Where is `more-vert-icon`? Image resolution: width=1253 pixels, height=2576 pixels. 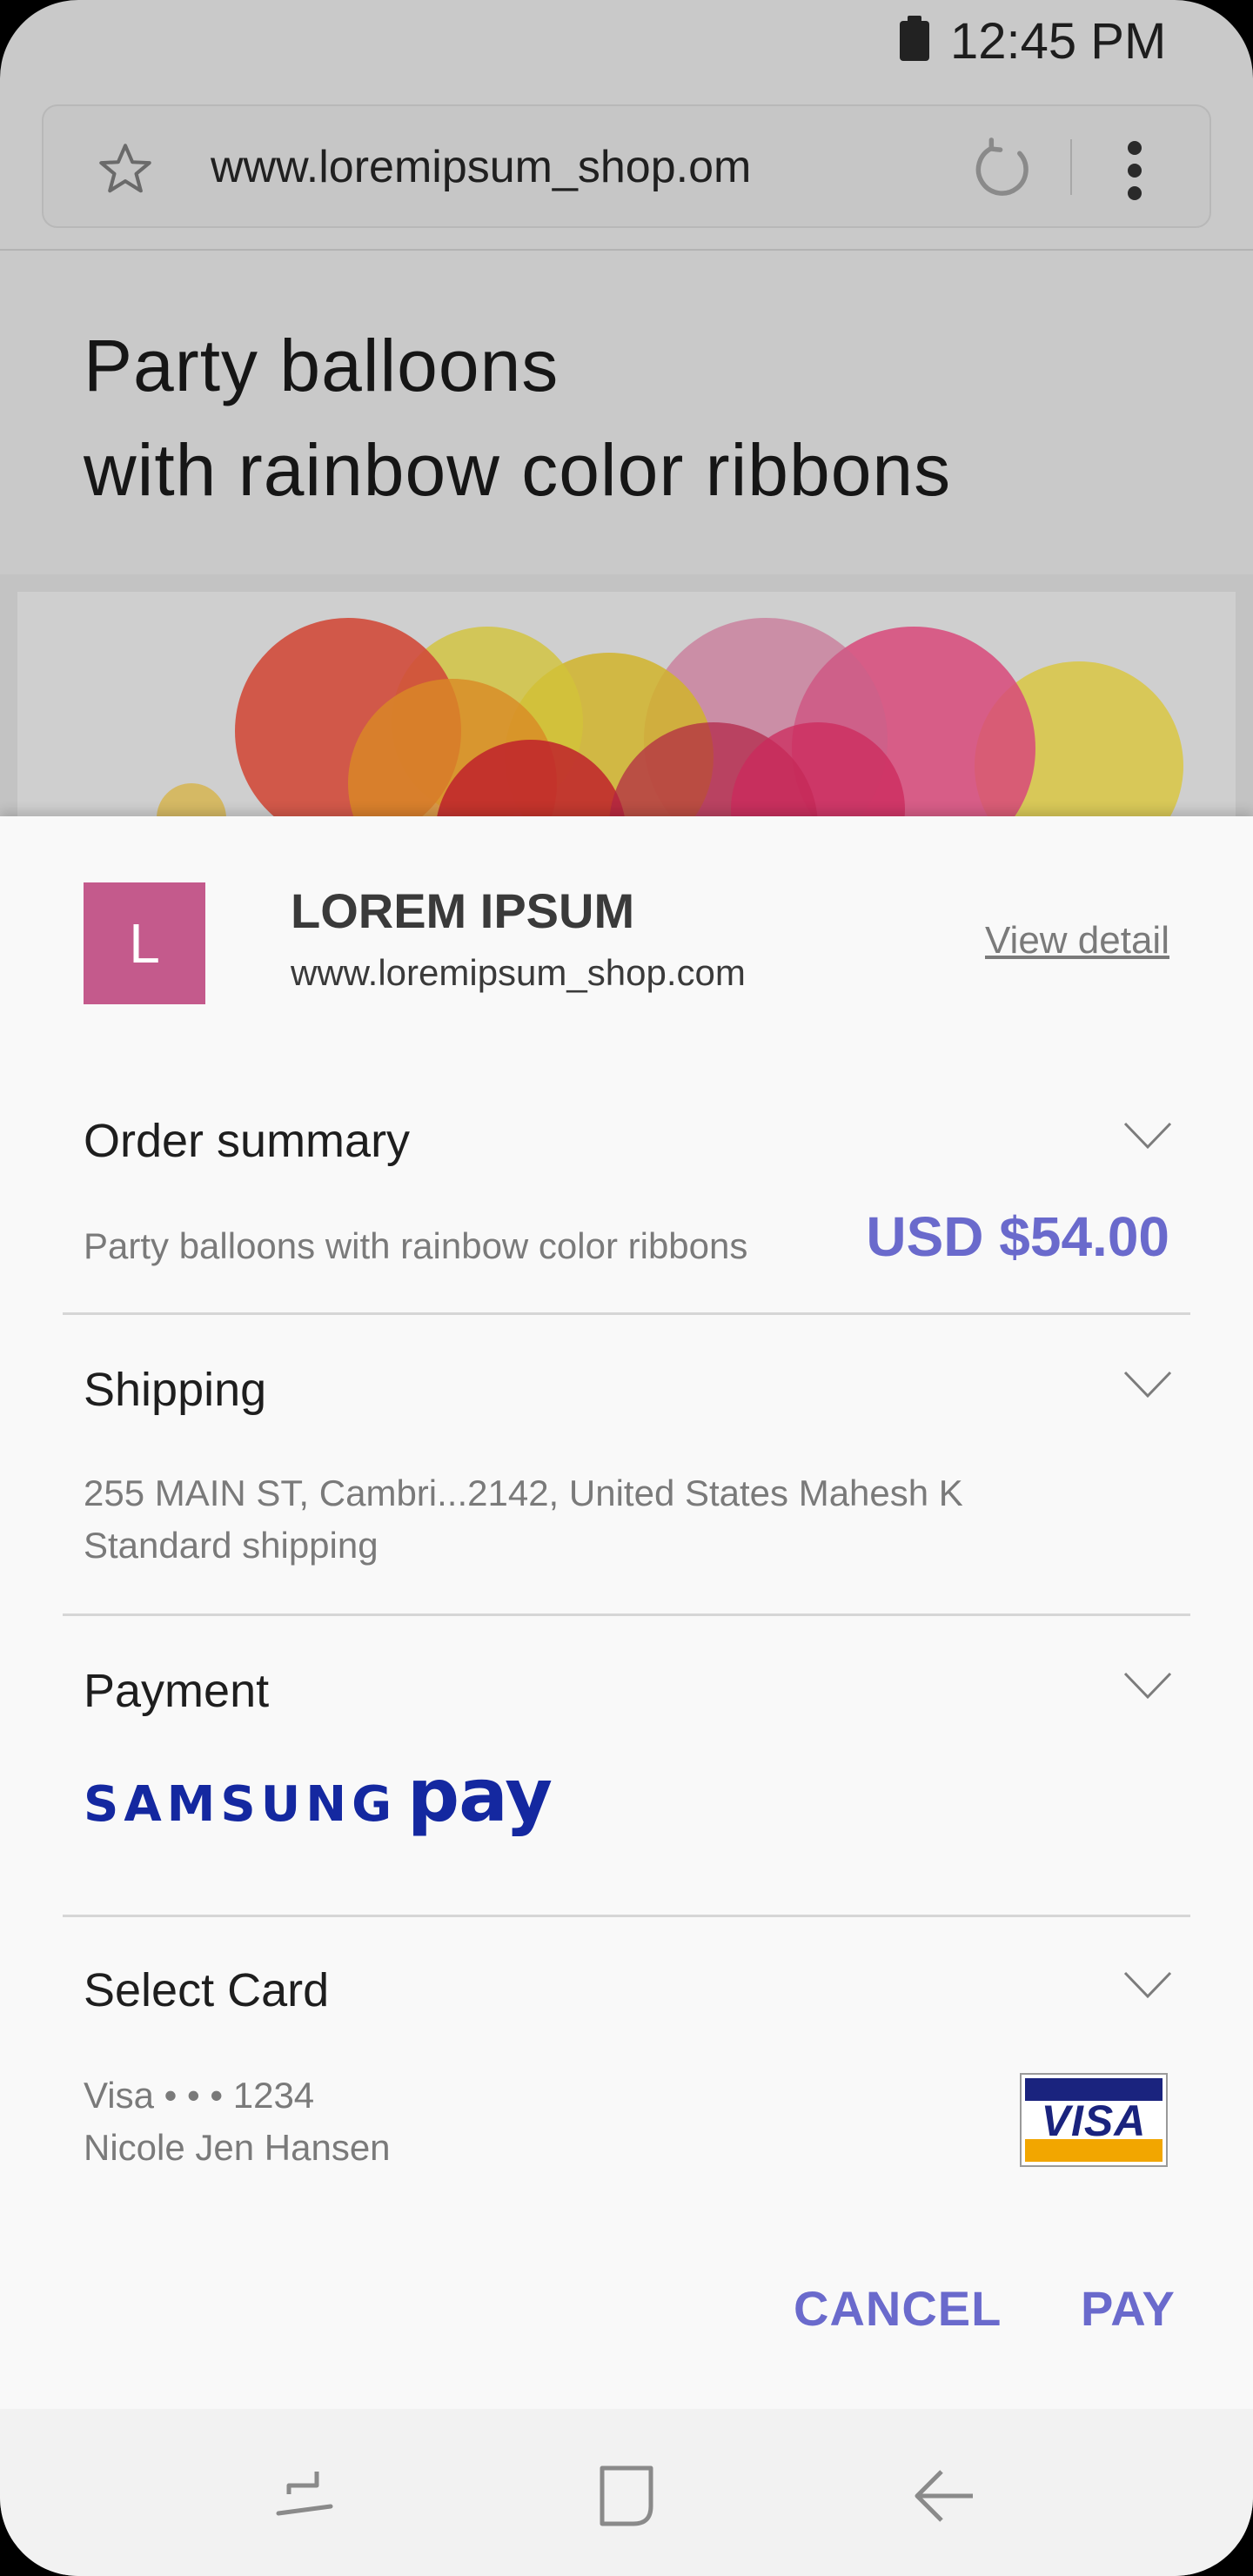
more-vert-icon is located at coordinates (1134, 171).